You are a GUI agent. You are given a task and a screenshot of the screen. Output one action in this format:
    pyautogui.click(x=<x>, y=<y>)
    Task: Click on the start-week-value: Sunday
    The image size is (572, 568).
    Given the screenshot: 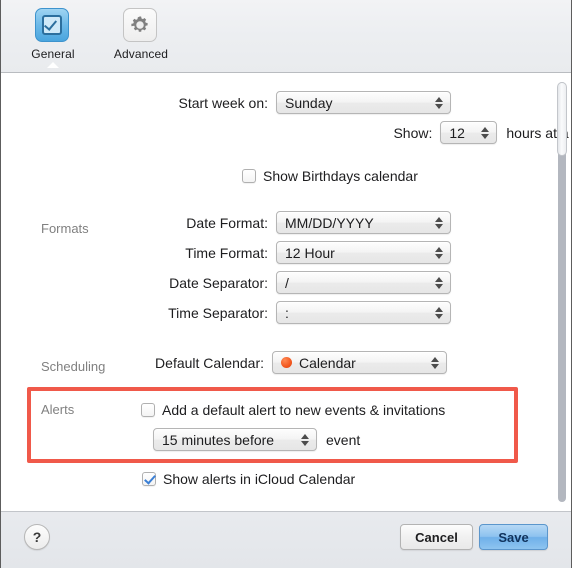 What is the action you would take?
    pyautogui.click(x=309, y=102)
    